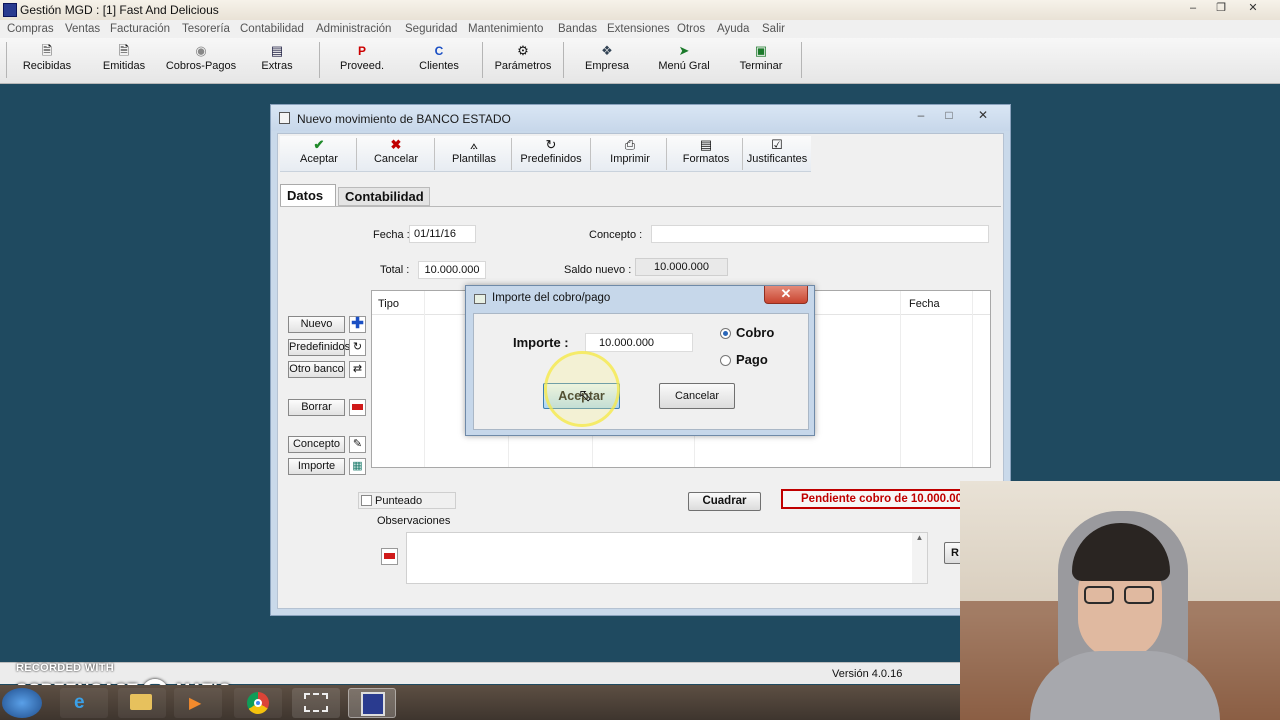 This screenshot has width=1280, height=720. I want to click on cobro-label: Cobro, so click(755, 332).